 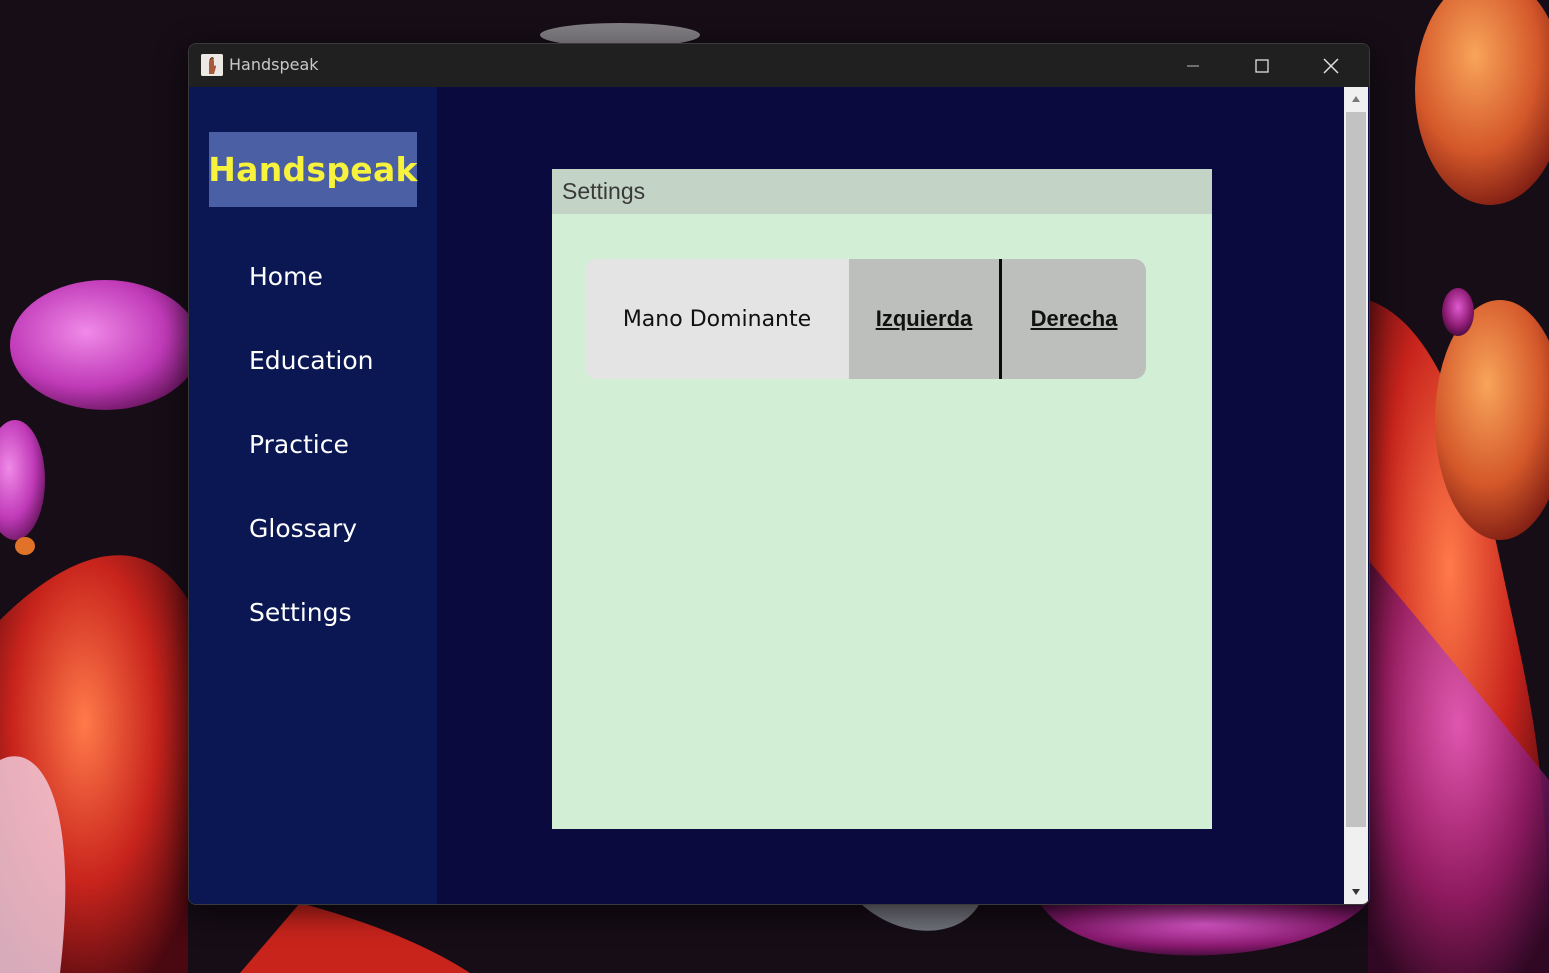 I want to click on scroll-down-button, so click(x=1356, y=892).